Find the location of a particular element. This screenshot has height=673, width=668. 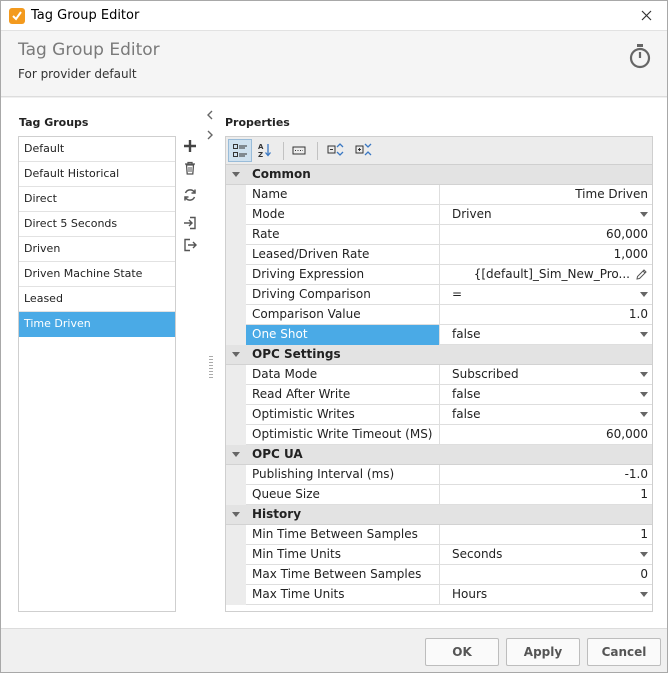

property-value-field: -1.0 is located at coordinates (546, 475).